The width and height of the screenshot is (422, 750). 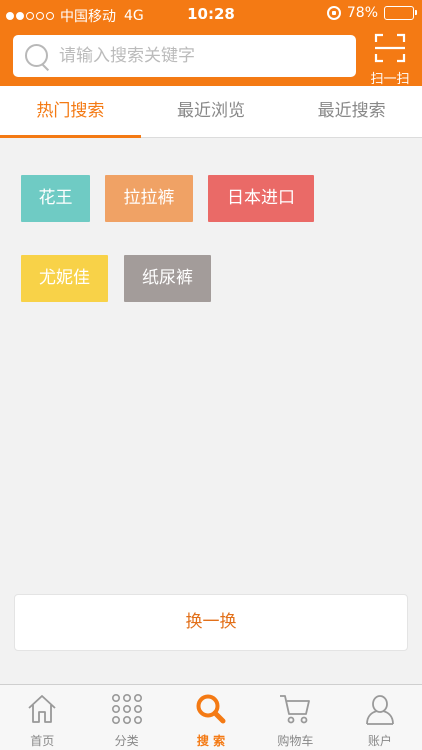 I want to click on hot-tag: 日本进口, so click(x=261, y=198).